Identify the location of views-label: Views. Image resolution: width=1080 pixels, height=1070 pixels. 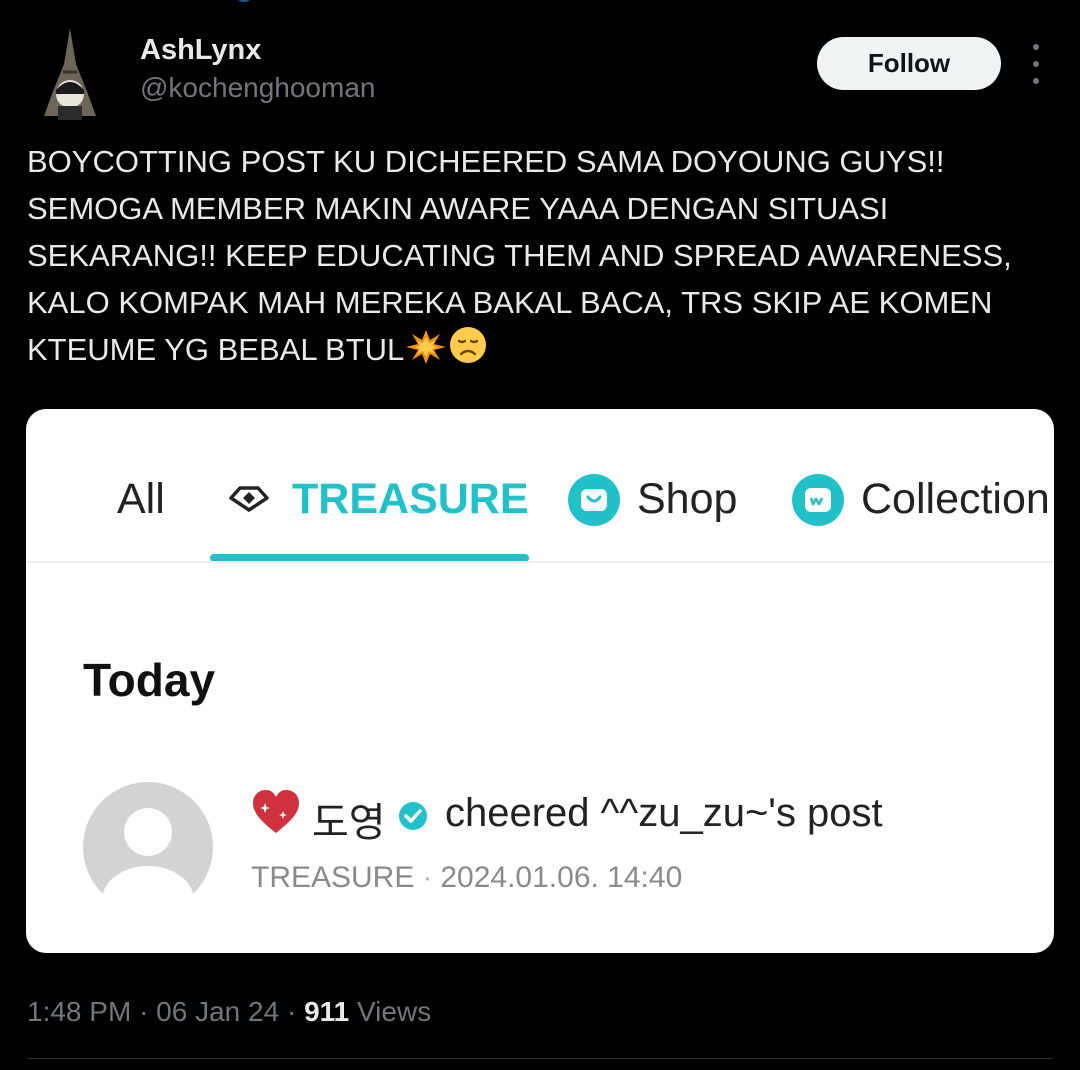
(394, 1011).